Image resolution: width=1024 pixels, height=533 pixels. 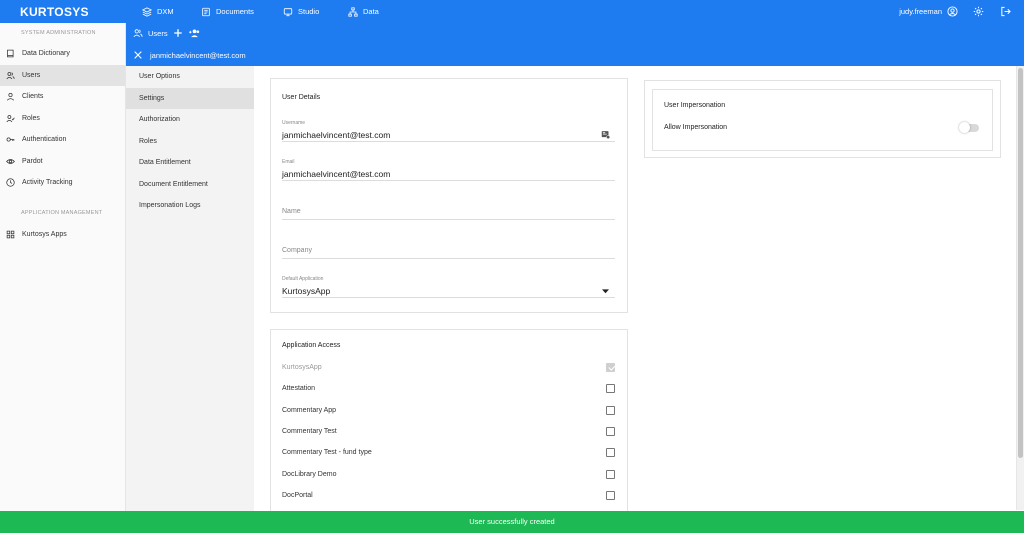 What do you see at coordinates (62, 119) in the screenshot?
I see `sidebar-item-roles: Roles` at bounding box center [62, 119].